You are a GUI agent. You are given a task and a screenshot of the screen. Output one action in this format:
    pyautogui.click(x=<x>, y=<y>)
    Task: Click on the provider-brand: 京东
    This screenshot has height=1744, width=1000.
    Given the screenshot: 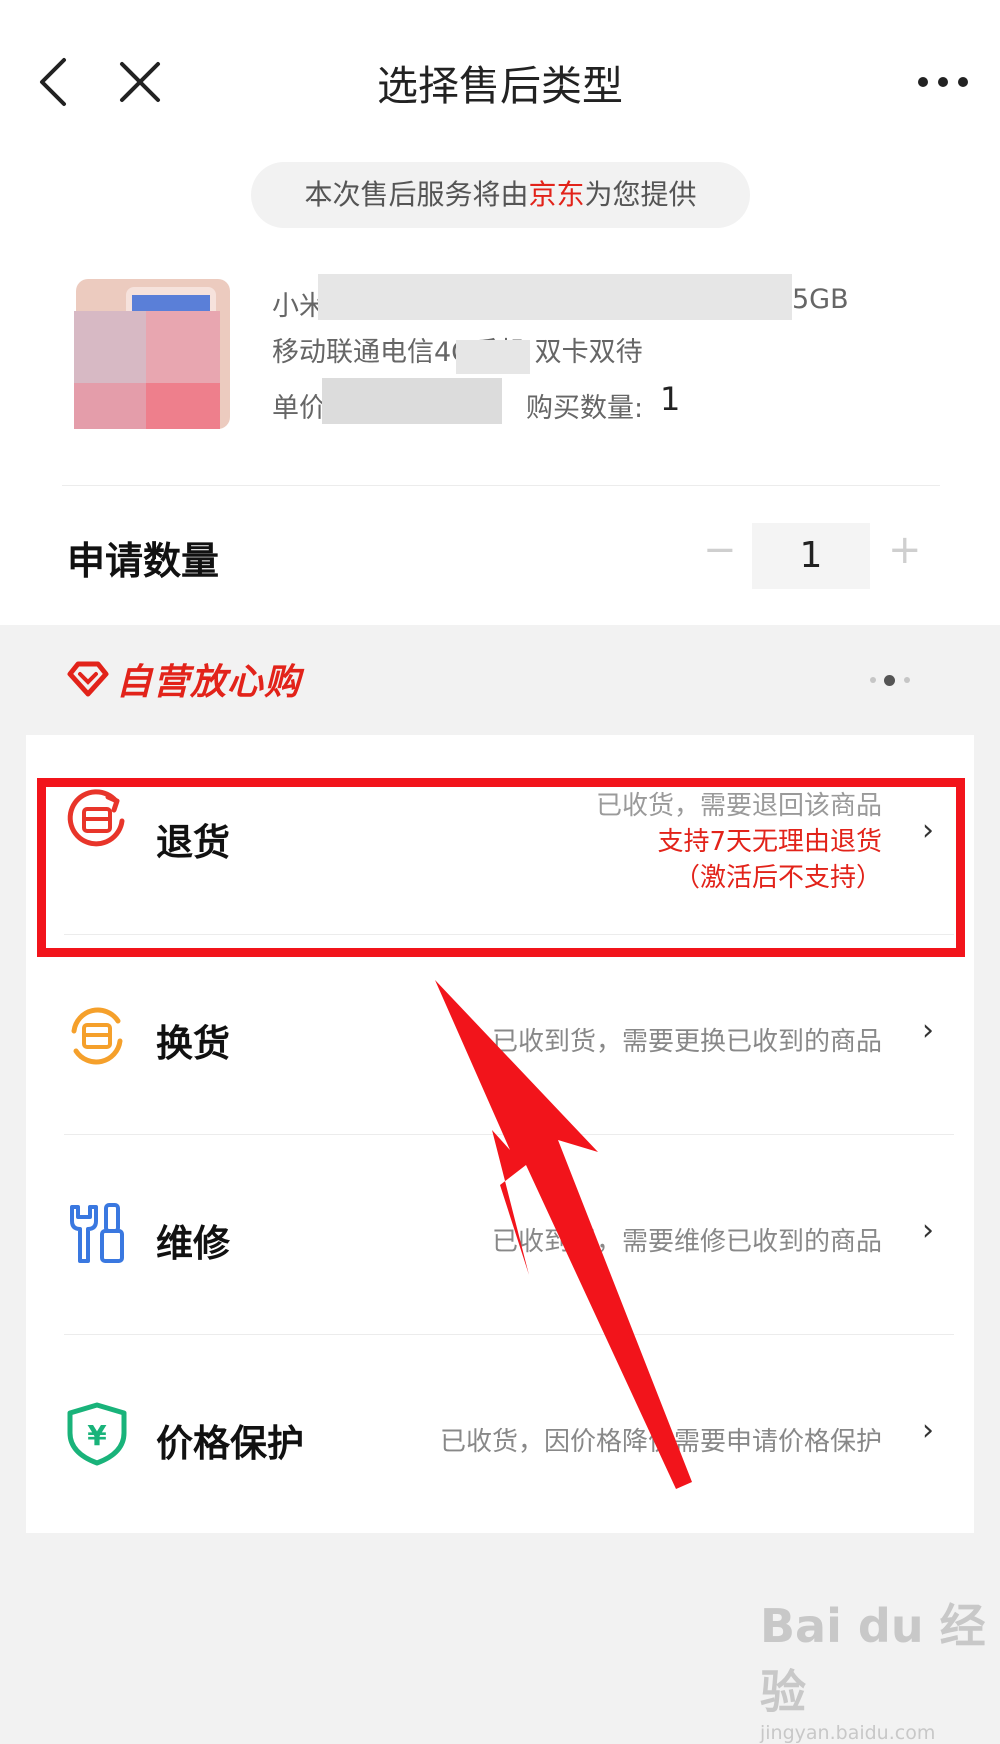 What is the action you would take?
    pyautogui.click(x=556, y=194)
    